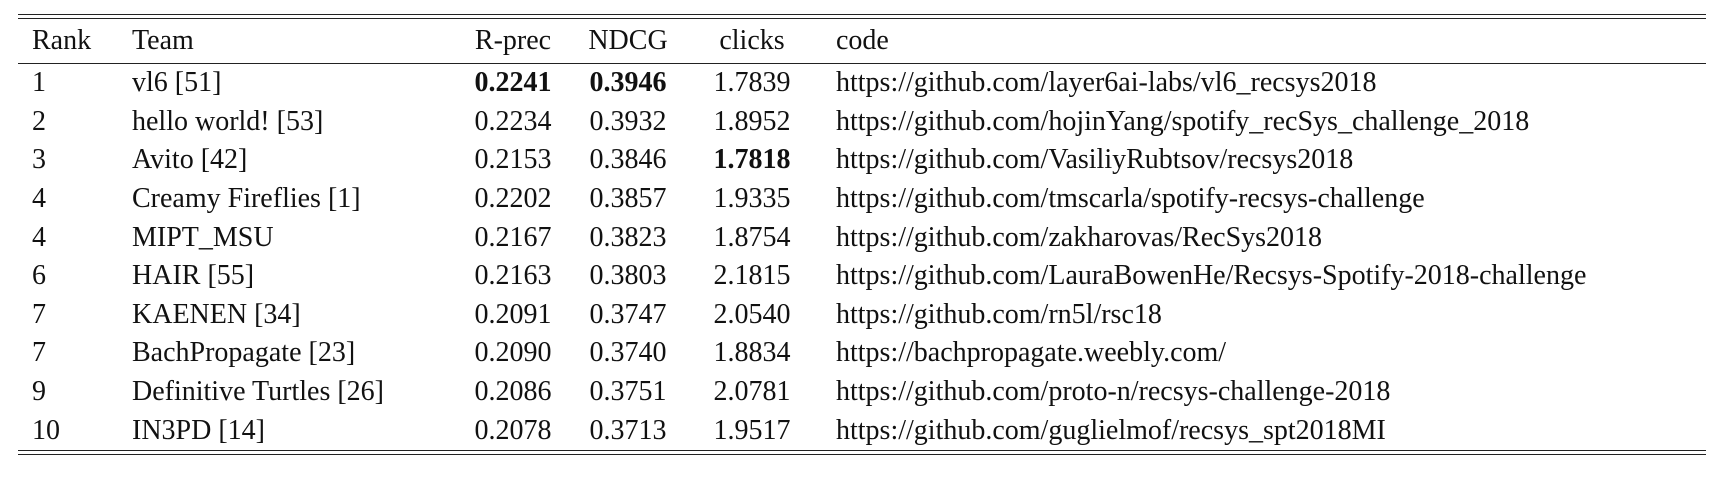 Image resolution: width=1726 pixels, height=480 pixels. I want to click on ndcg-cell: 0.3747, so click(628, 314).